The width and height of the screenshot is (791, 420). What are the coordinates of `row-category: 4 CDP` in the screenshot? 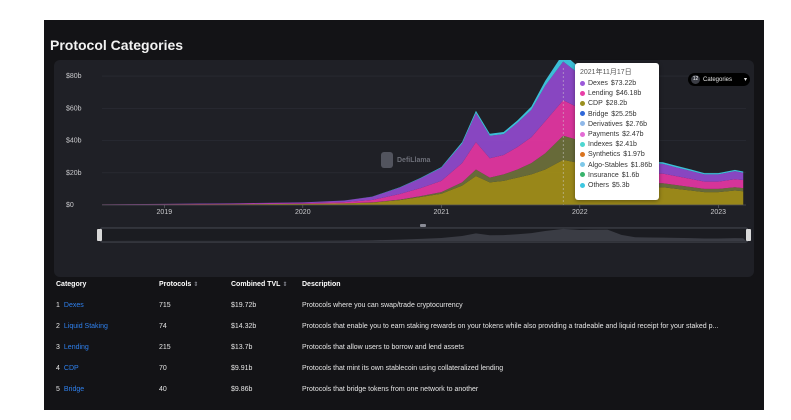 It's located at (67, 368).